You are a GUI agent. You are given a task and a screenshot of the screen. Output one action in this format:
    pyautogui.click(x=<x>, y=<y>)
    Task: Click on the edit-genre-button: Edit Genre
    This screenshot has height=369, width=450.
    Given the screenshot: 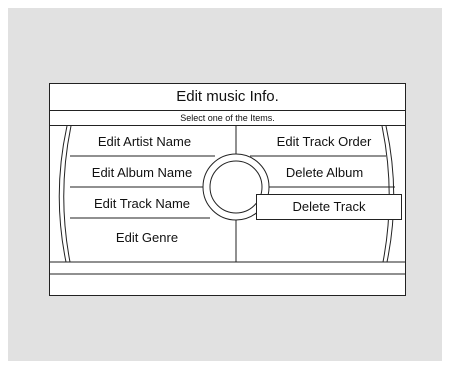 What is the action you would take?
    pyautogui.click(x=147, y=238)
    